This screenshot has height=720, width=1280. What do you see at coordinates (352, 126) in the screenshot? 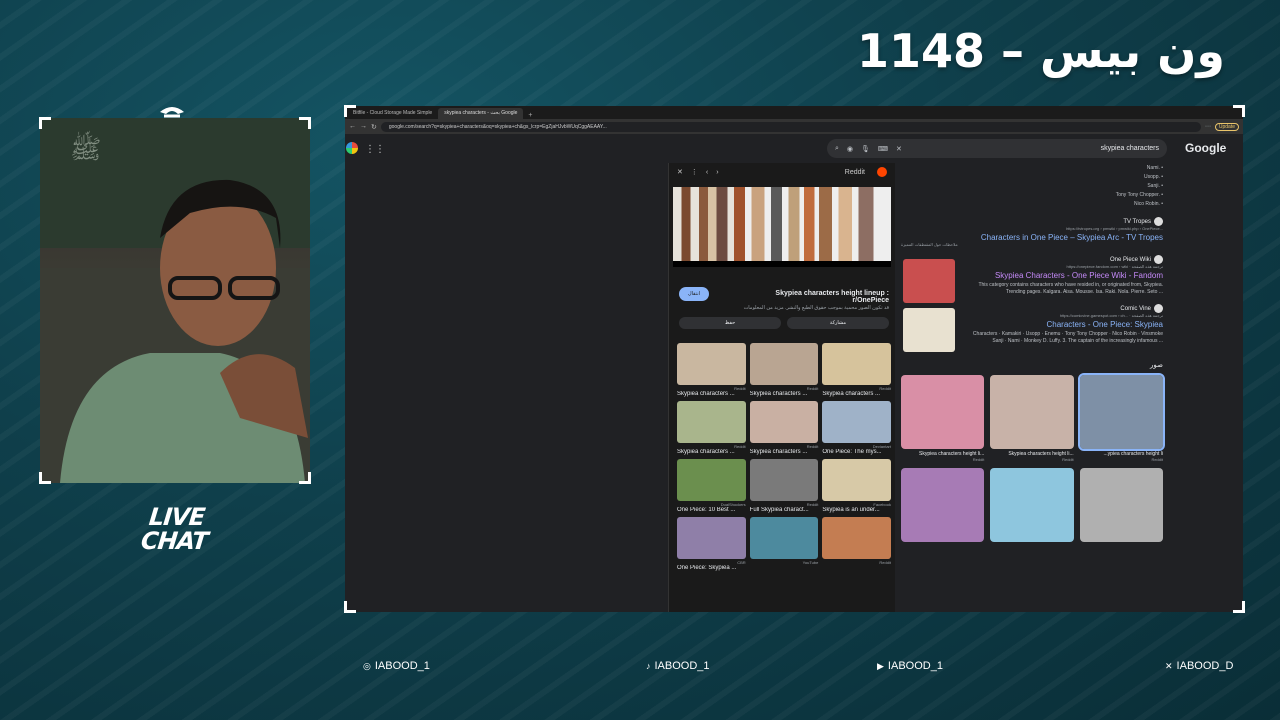
I see `back-icon: ←` at bounding box center [352, 126].